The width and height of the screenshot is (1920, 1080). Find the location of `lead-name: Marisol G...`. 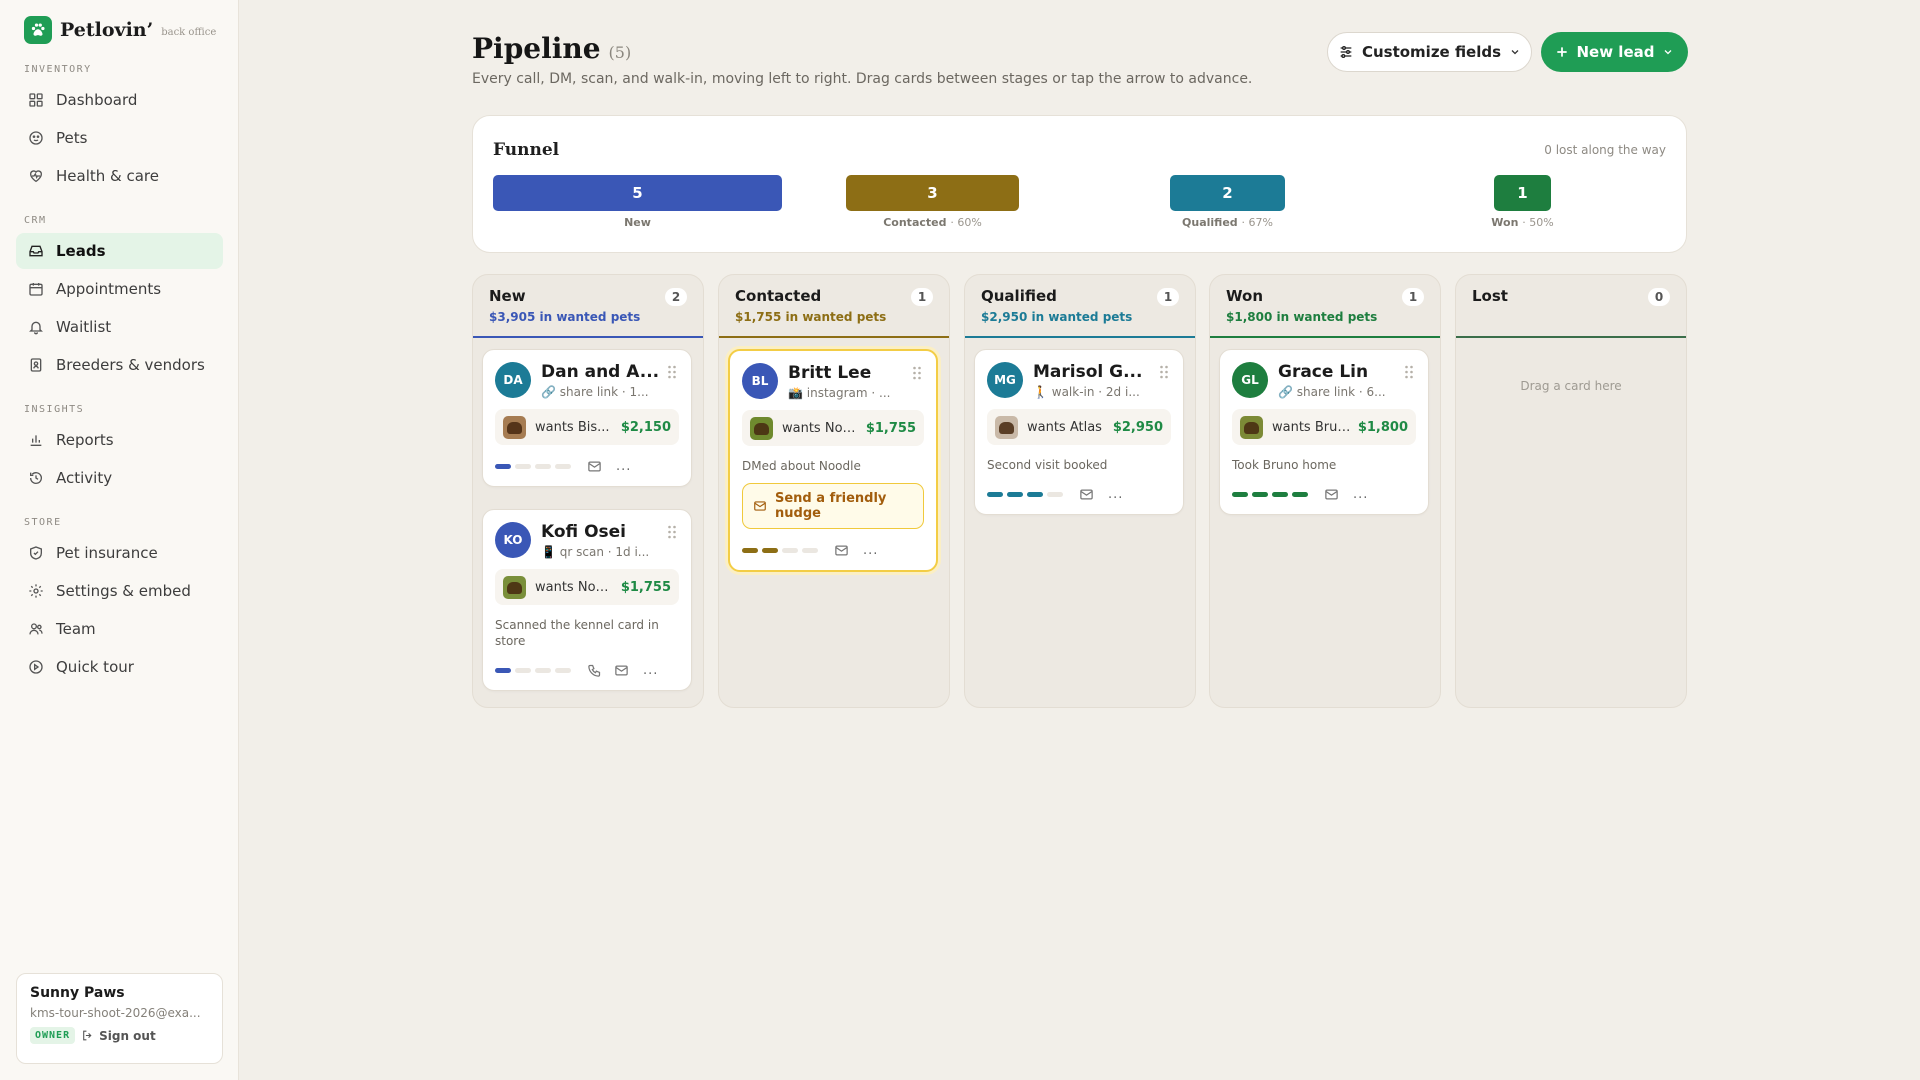

lead-name: Marisol G... is located at coordinates (1093, 372).